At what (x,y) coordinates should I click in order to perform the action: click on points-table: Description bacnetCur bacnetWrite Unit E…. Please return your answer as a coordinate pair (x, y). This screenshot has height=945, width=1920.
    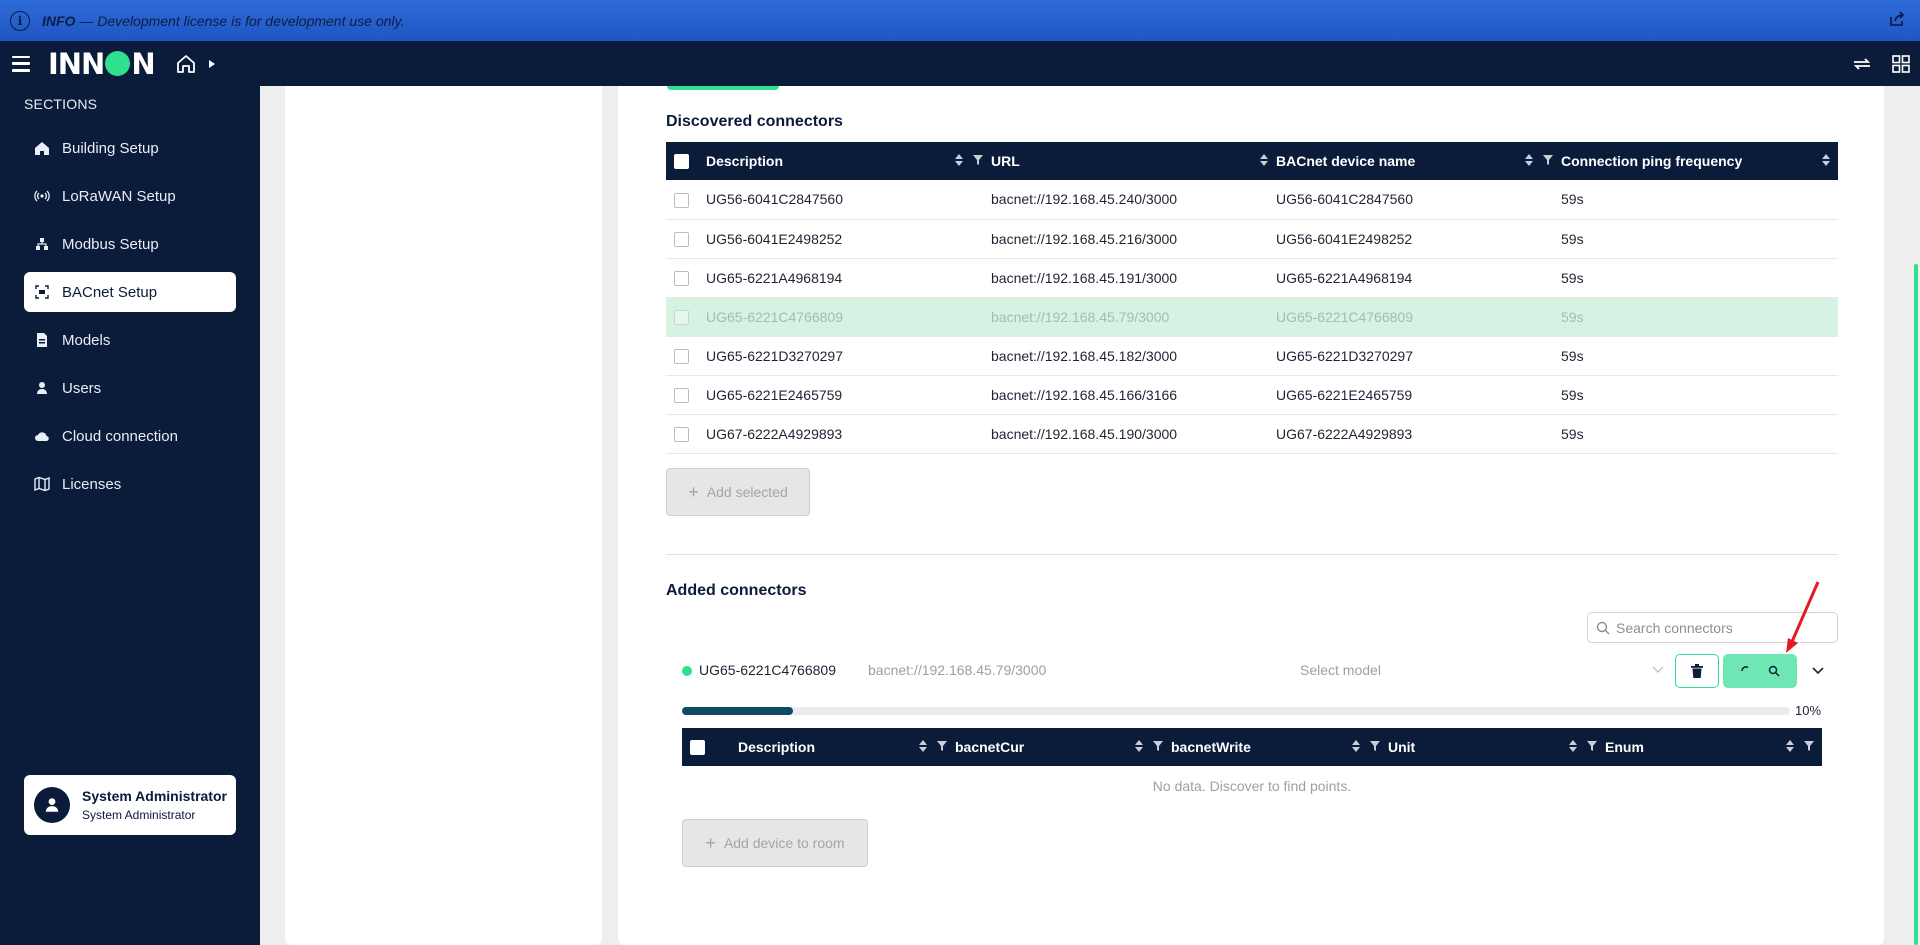
    Looking at the image, I should click on (1252, 747).